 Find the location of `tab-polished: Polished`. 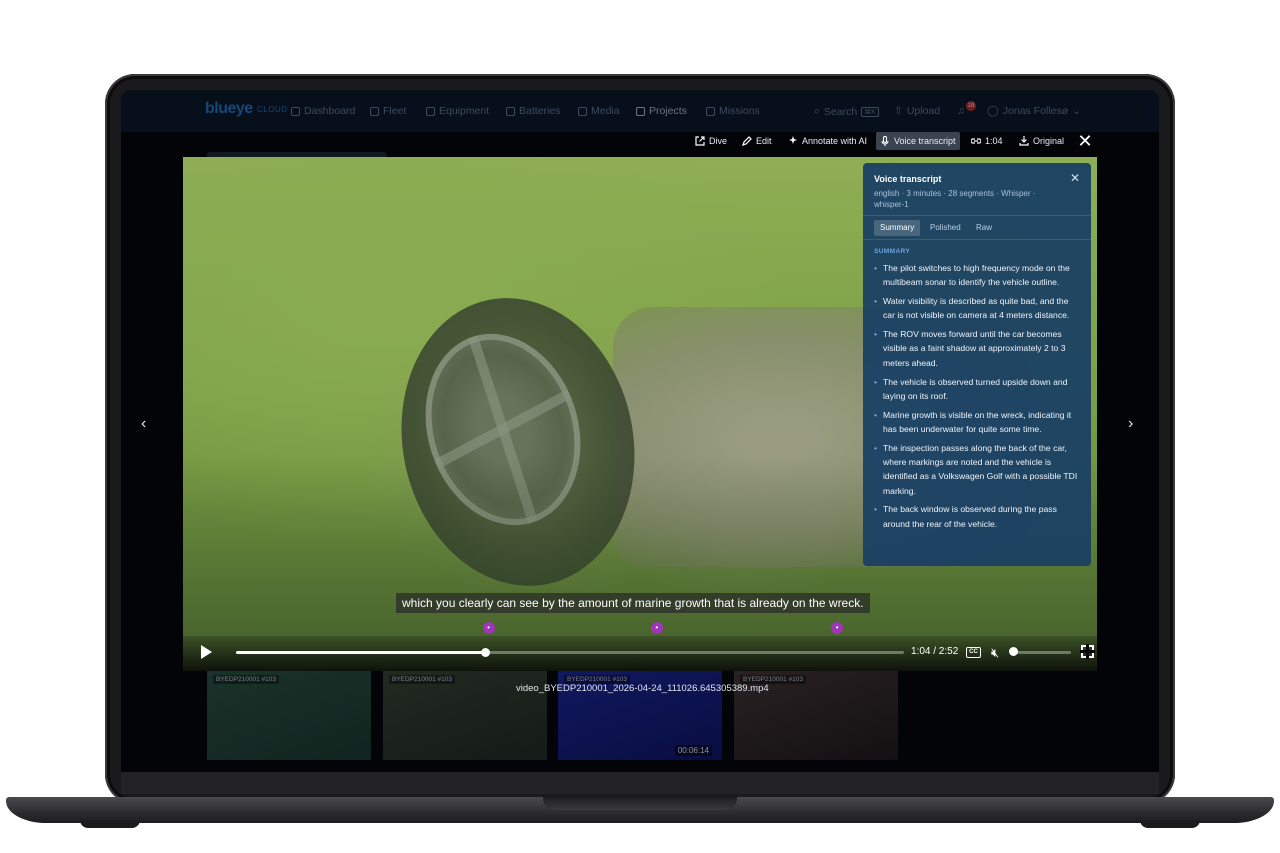

tab-polished: Polished is located at coordinates (945, 228).